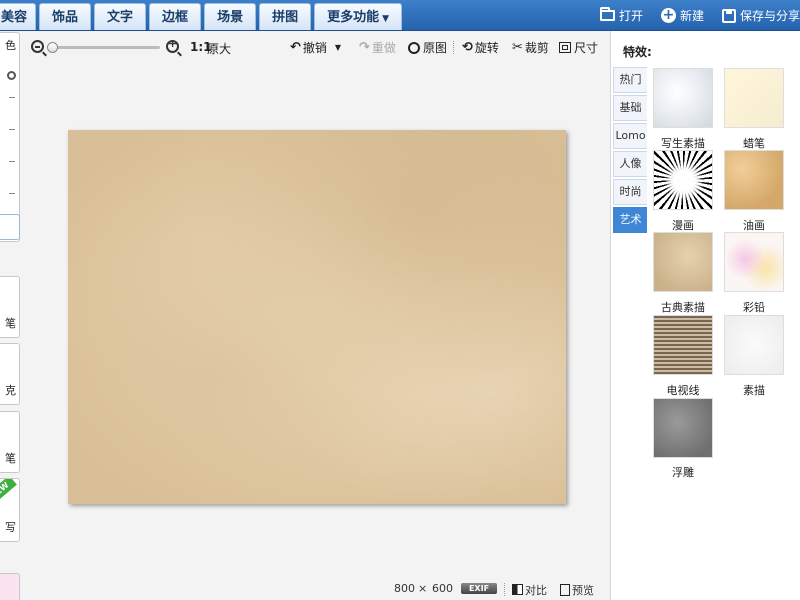 The height and width of the screenshot is (600, 800). What do you see at coordinates (172, 45) in the screenshot?
I see `zoom-in-icon` at bounding box center [172, 45].